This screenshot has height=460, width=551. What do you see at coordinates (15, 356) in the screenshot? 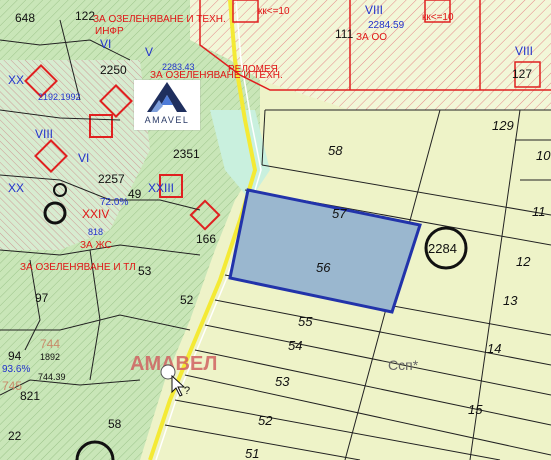
I see `label-94: 94` at bounding box center [15, 356].